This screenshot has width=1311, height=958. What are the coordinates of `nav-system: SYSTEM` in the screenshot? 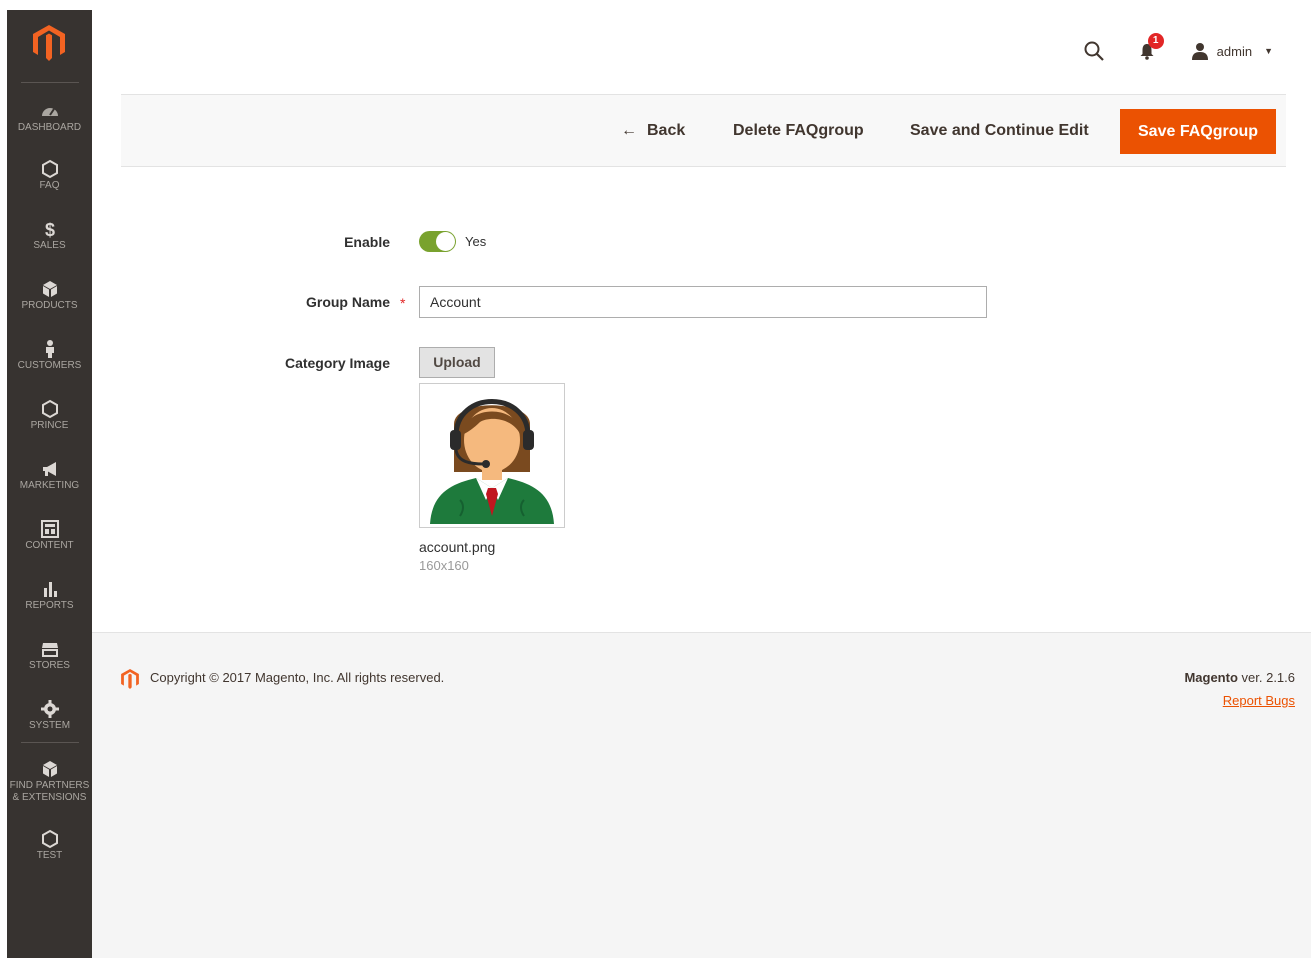 It's located at (49, 715).